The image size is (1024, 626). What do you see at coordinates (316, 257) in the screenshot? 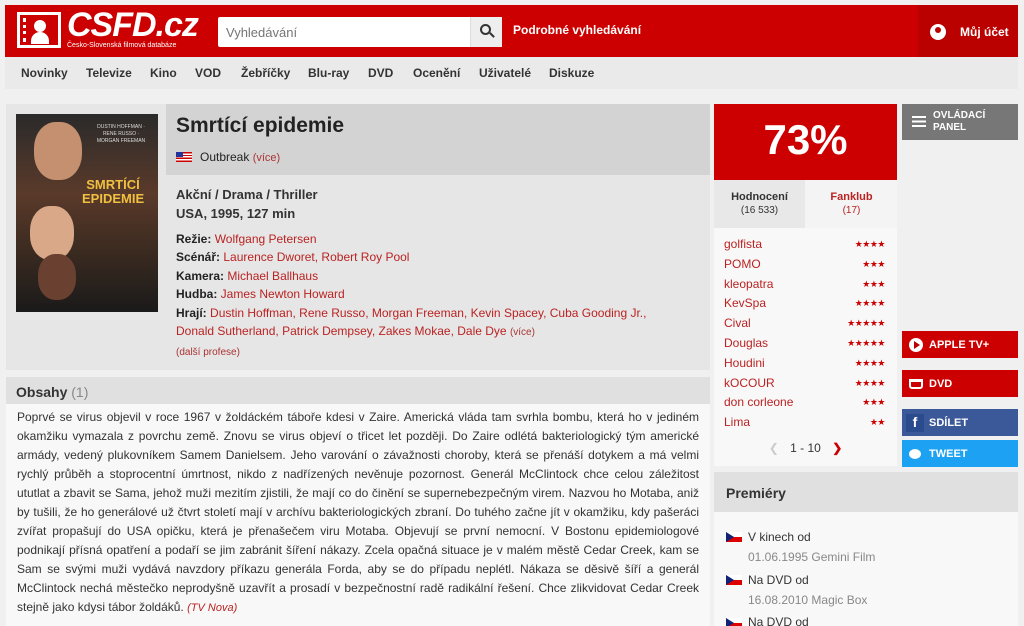
I see `writer-link: Laurence Dworet, Robert Roy Pool` at bounding box center [316, 257].